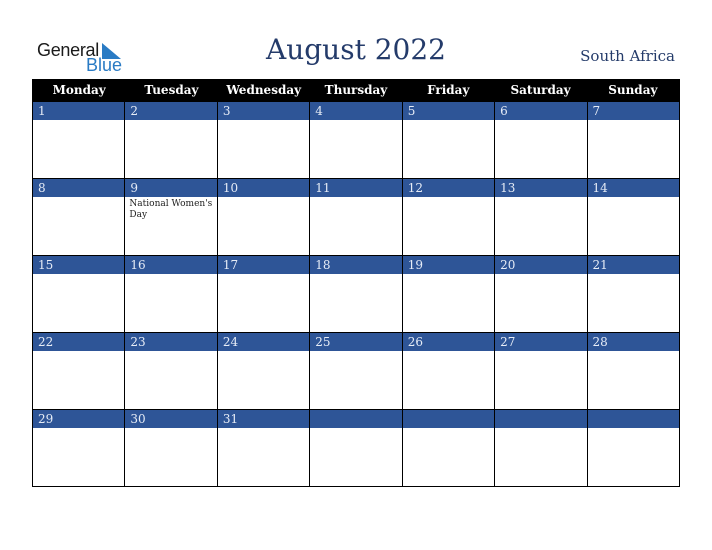 This screenshot has height=550, width=712. Describe the element at coordinates (263, 341) in the screenshot. I see `day-number: 24` at that location.